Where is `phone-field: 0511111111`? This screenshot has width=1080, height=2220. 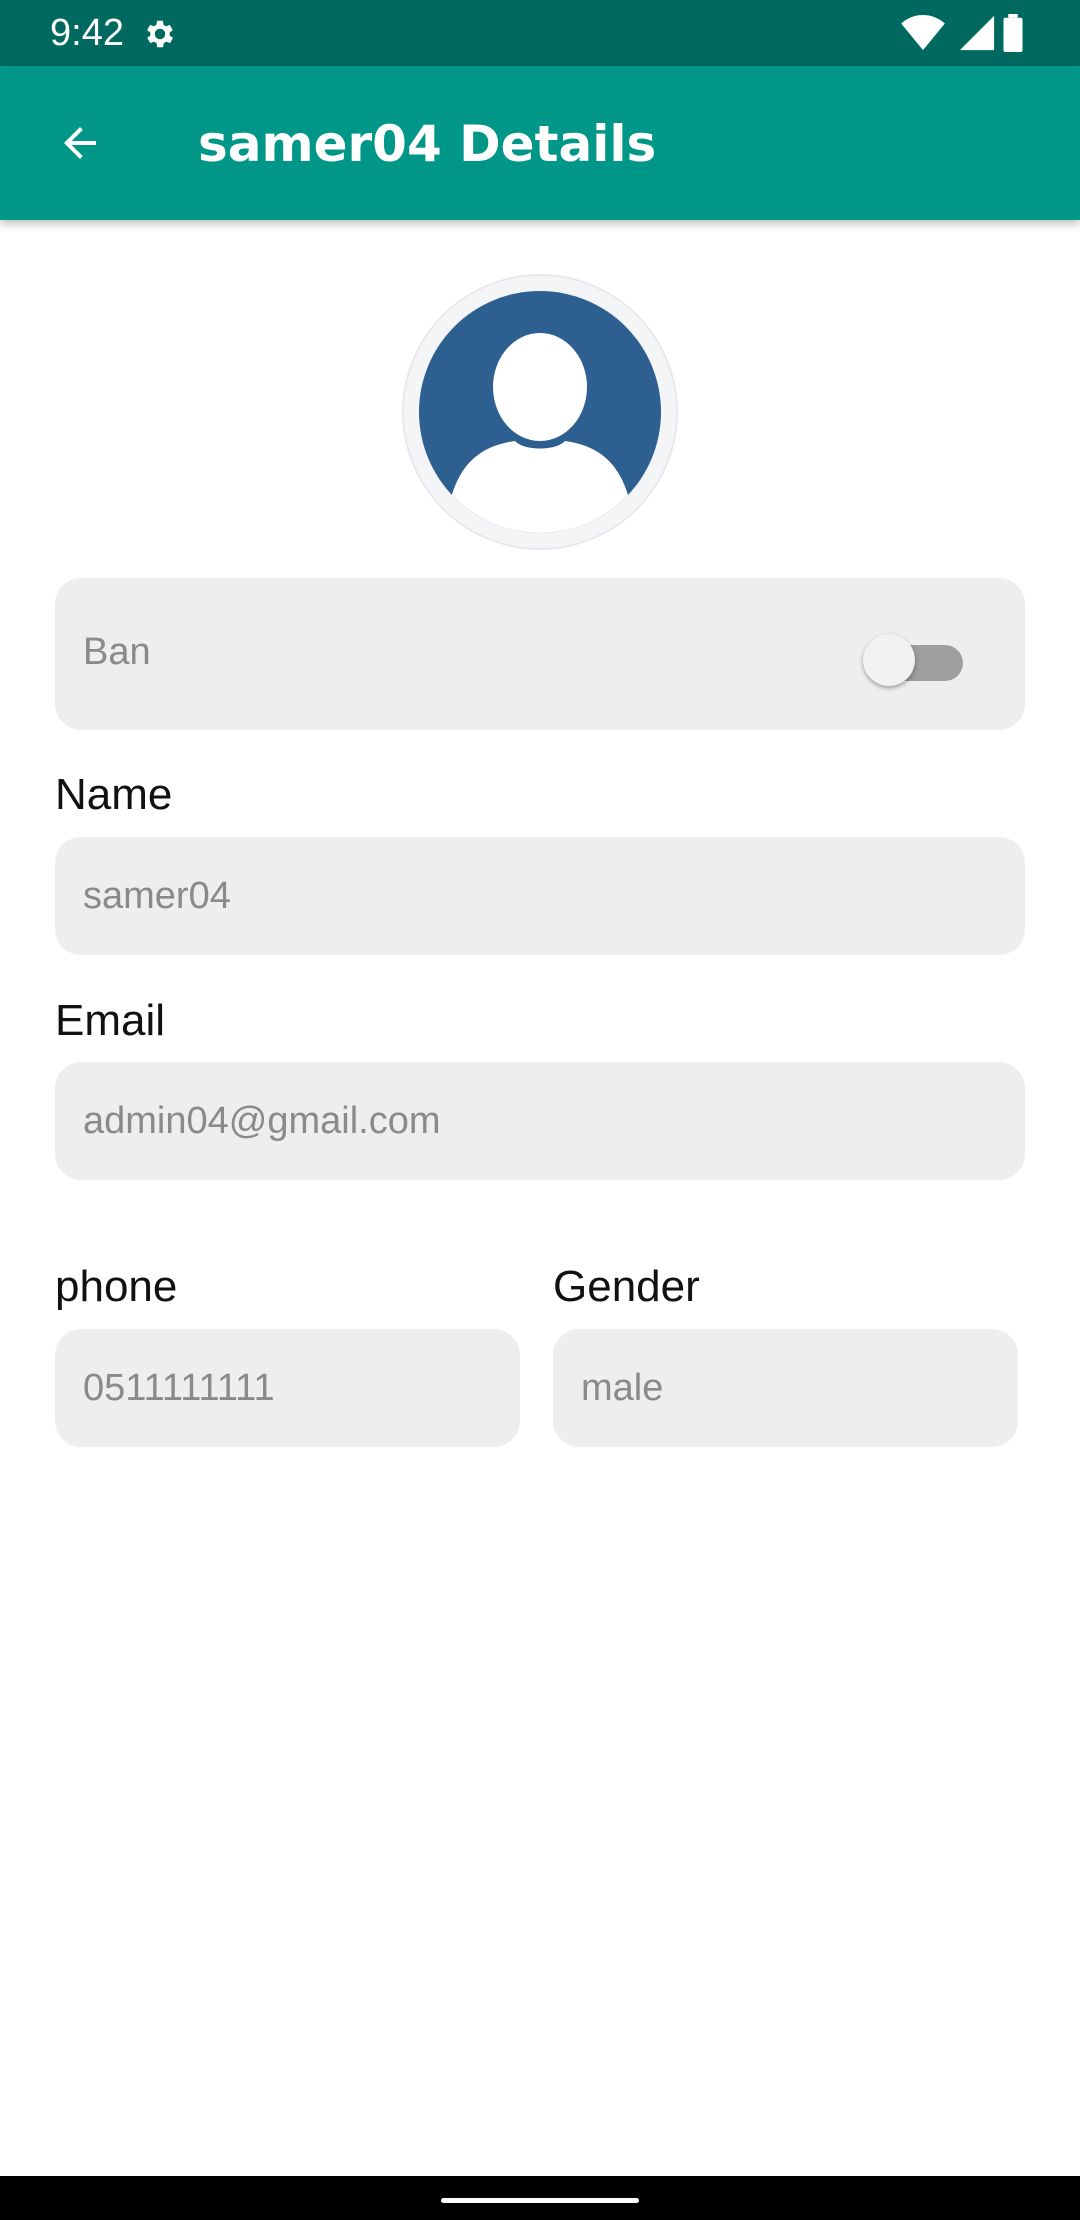 phone-field: 0511111111 is located at coordinates (287, 1388).